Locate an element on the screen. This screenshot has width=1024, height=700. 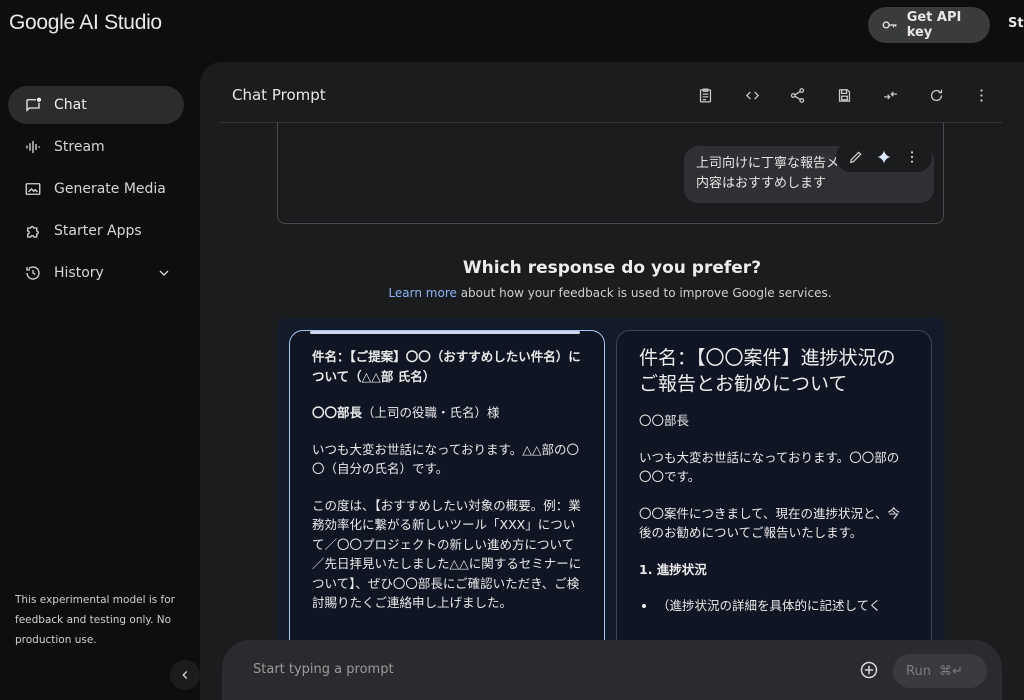
sidebar-item-label: Starter Apps is located at coordinates (98, 231).